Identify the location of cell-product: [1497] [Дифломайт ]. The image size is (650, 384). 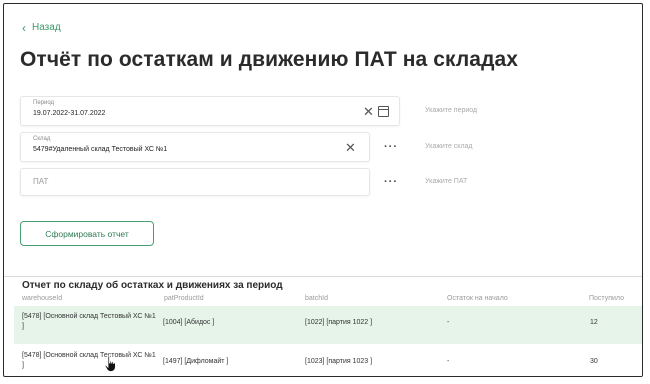
(196, 361).